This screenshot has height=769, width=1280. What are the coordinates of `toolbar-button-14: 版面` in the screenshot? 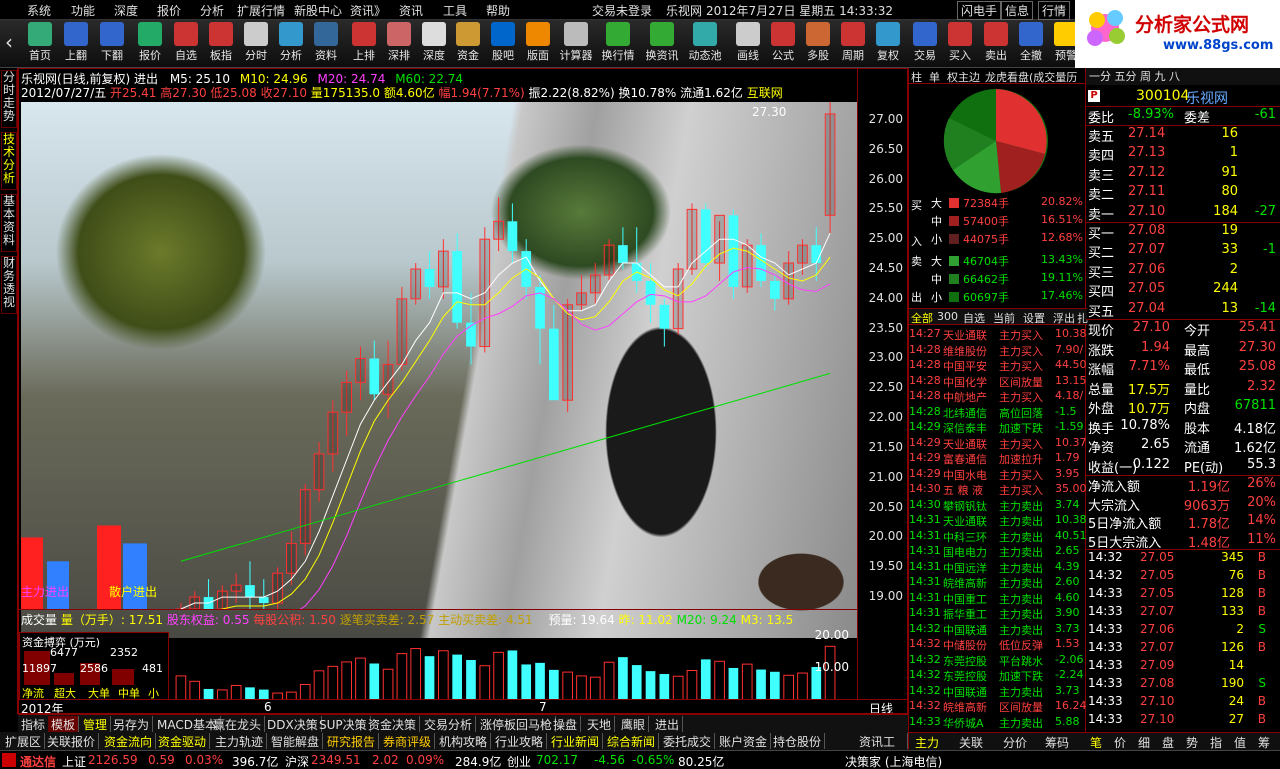 It's located at (538, 42).